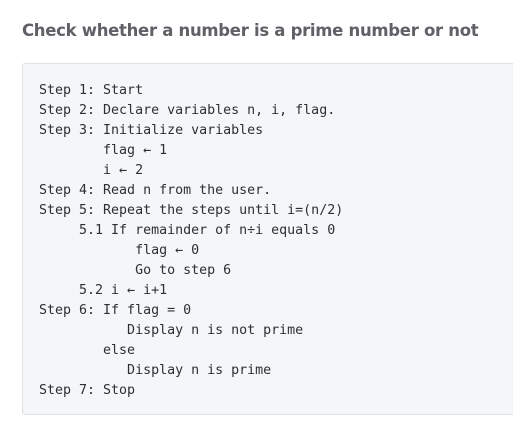 The height and width of the screenshot is (444, 513). Describe the element at coordinates (115, 310) in the screenshot. I see `code-line: Step 6: If flag = 0` at that location.